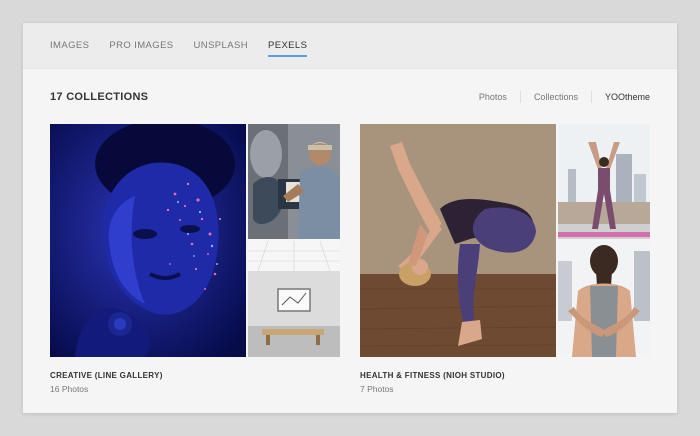  I want to click on filter-photos: Photos, so click(493, 97).